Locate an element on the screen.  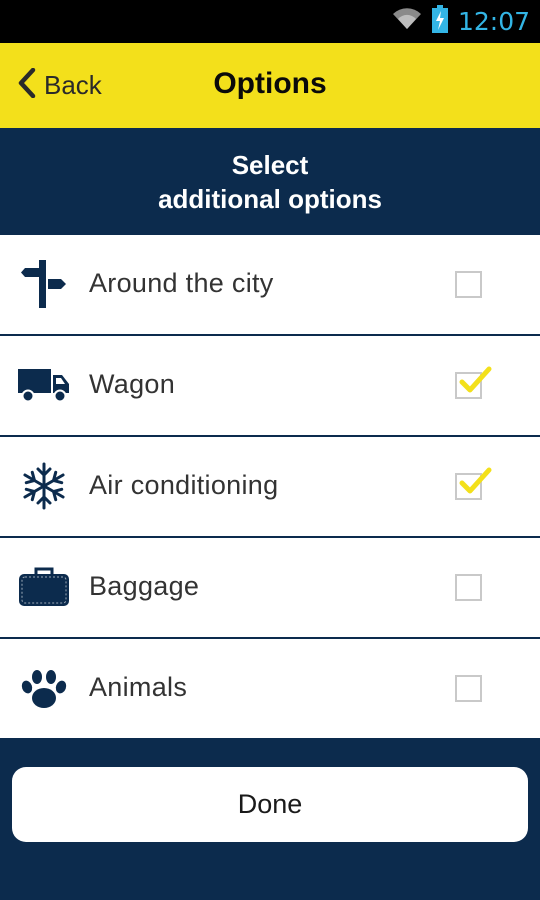
option-air-conditioning: Air conditioning is located at coordinates (270, 487).